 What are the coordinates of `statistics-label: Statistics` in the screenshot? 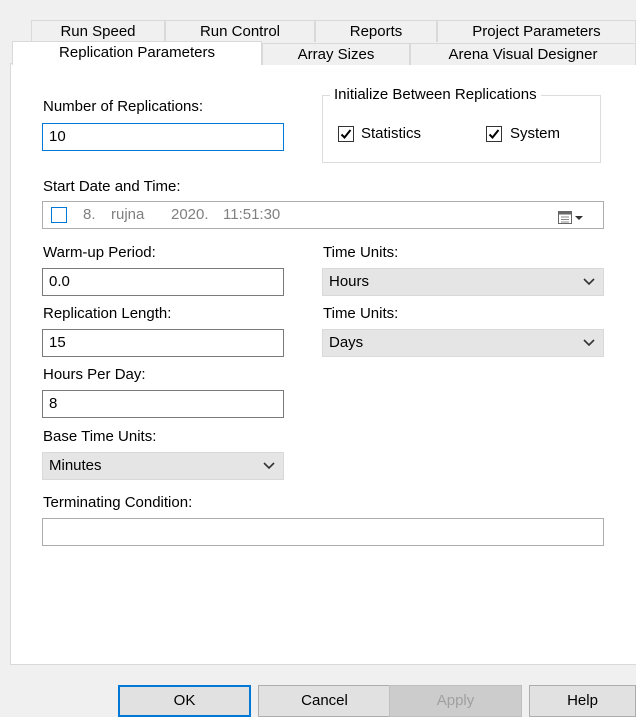 It's located at (391, 133).